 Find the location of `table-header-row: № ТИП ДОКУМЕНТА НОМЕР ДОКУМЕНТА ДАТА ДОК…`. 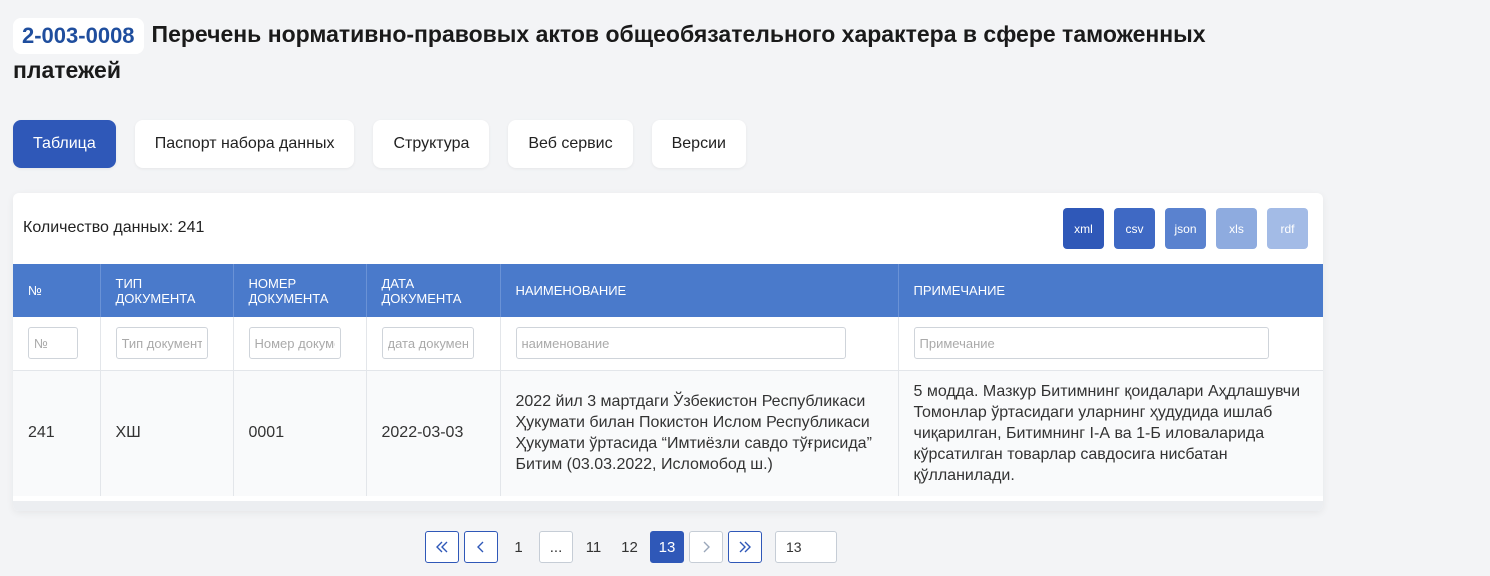

table-header-row: № ТИП ДОКУМЕНТА НОМЕР ДОКУМЕНТА ДАТА ДОК… is located at coordinates (668, 290).